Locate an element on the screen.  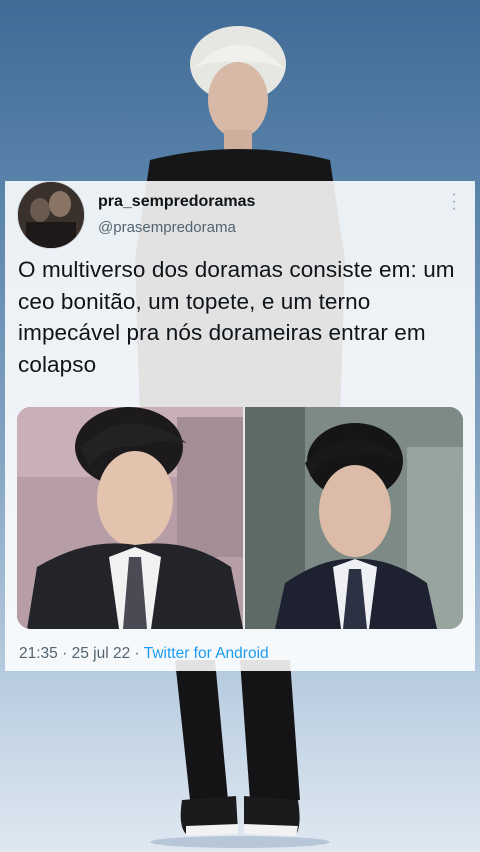
tweet-date: 25 jul 22 is located at coordinates (101, 653).